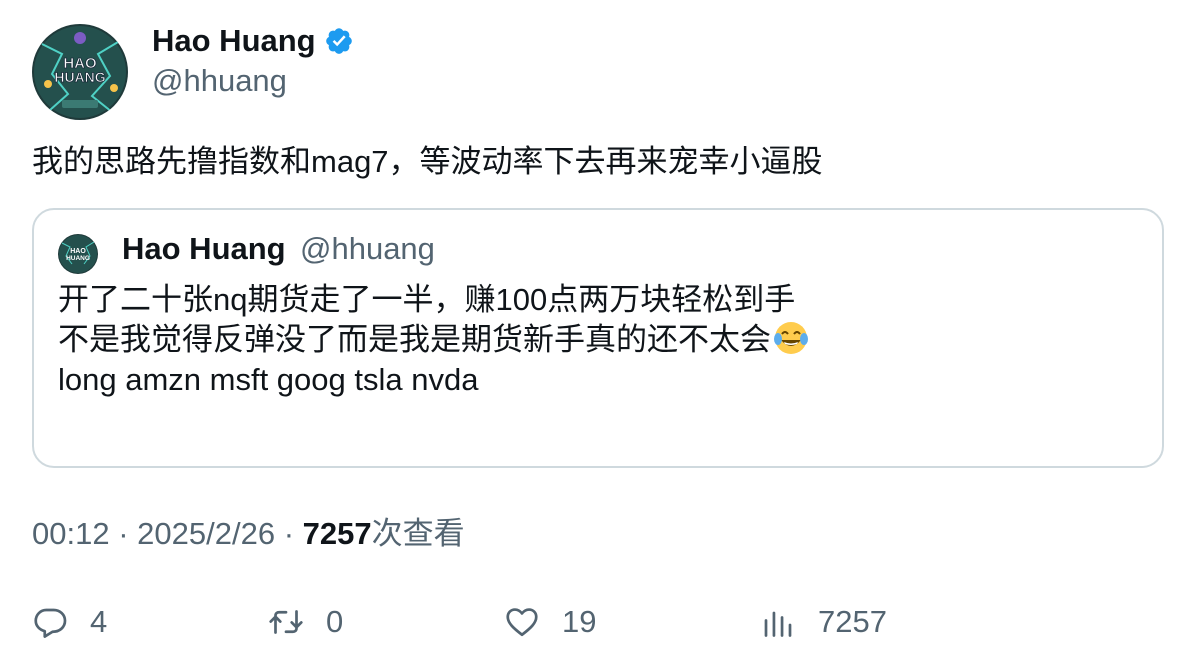 Image resolution: width=1196 pixels, height=668 pixels. What do you see at coordinates (79, 77) in the screenshot?
I see `avatar-text-line2: HUANG` at bounding box center [79, 77].